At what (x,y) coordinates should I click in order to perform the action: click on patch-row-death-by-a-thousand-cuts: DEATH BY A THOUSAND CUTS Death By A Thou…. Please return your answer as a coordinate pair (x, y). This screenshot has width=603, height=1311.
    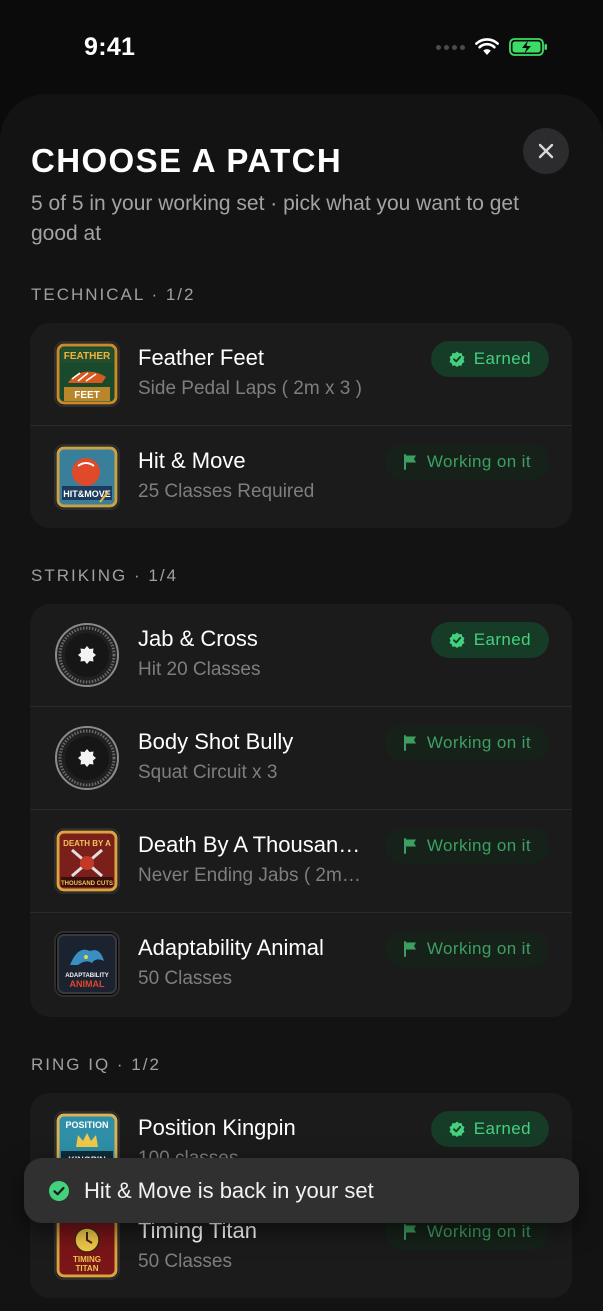
    Looking at the image, I should click on (301, 861).